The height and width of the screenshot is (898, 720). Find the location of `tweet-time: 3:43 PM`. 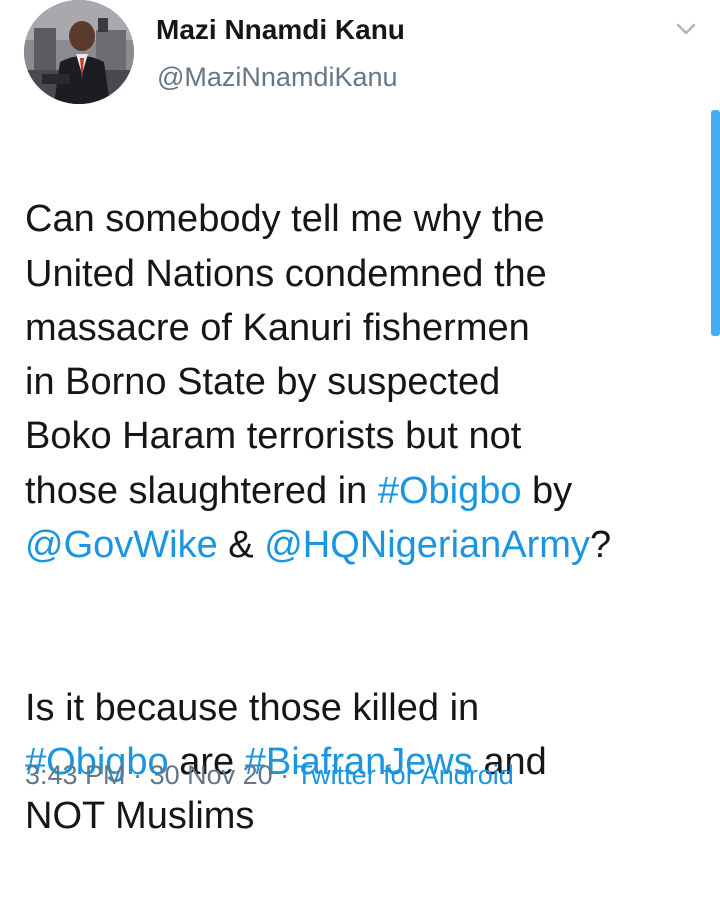

tweet-time: 3:43 PM is located at coordinates (75, 775).